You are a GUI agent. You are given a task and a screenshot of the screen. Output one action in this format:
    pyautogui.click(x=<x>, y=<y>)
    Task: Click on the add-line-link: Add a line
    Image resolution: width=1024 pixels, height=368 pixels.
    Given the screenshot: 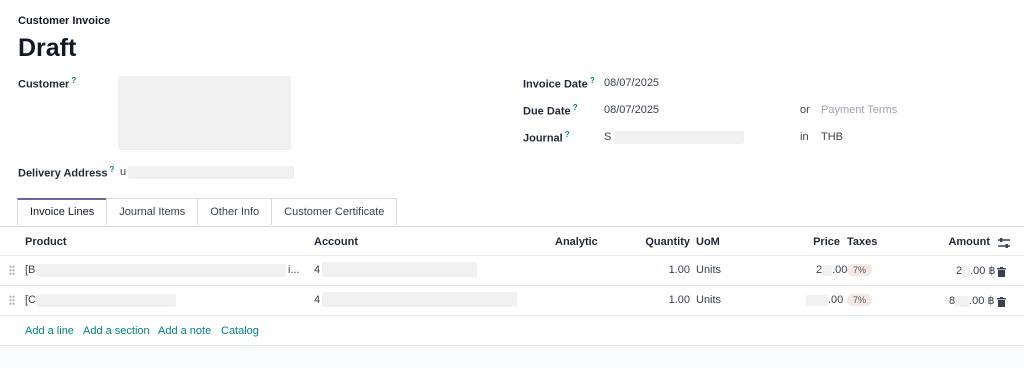 What is the action you would take?
    pyautogui.click(x=49, y=331)
    